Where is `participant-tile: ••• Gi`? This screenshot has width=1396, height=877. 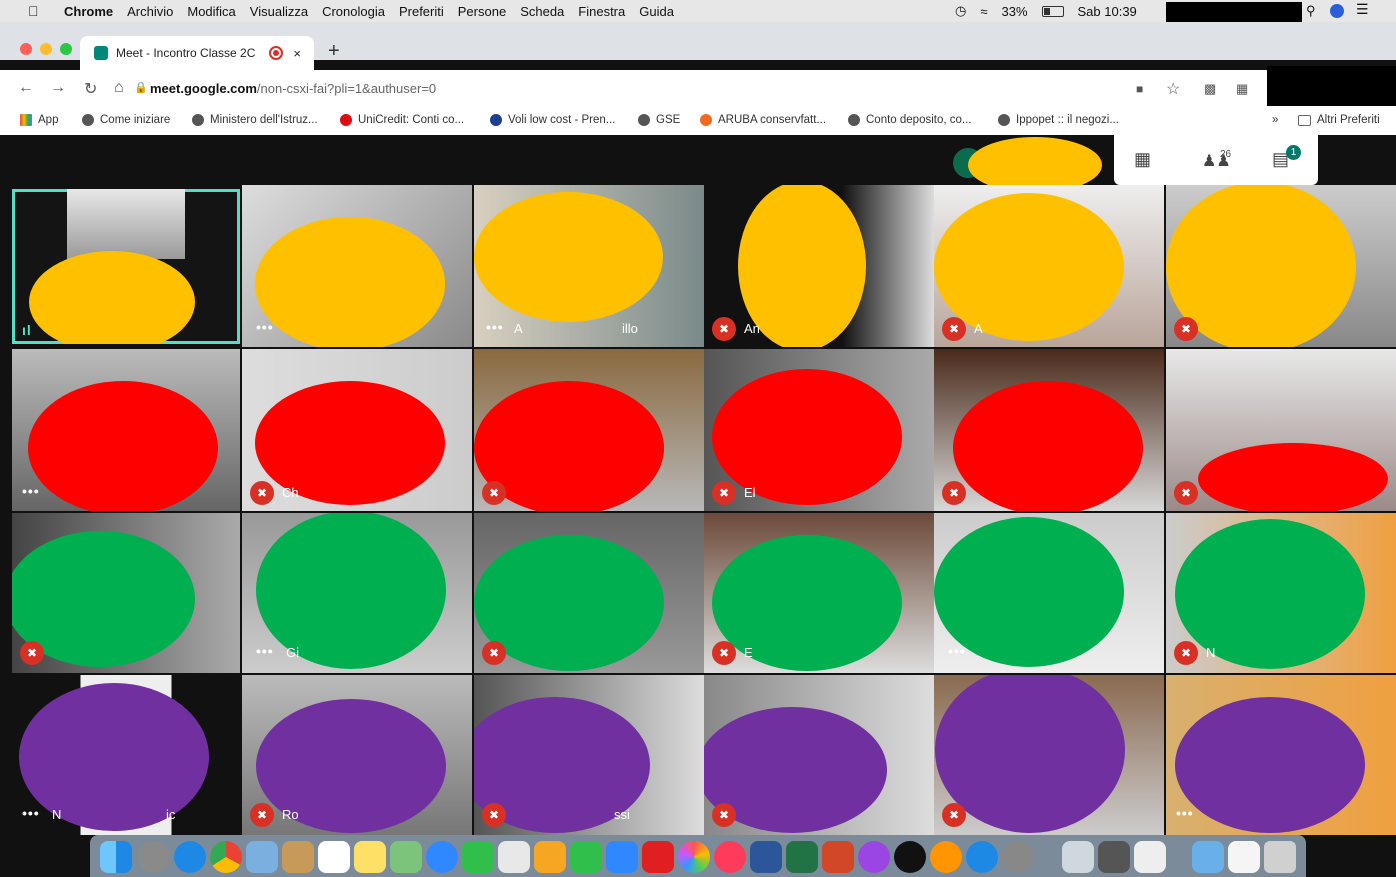
participant-tile: ••• Gi is located at coordinates (357, 593).